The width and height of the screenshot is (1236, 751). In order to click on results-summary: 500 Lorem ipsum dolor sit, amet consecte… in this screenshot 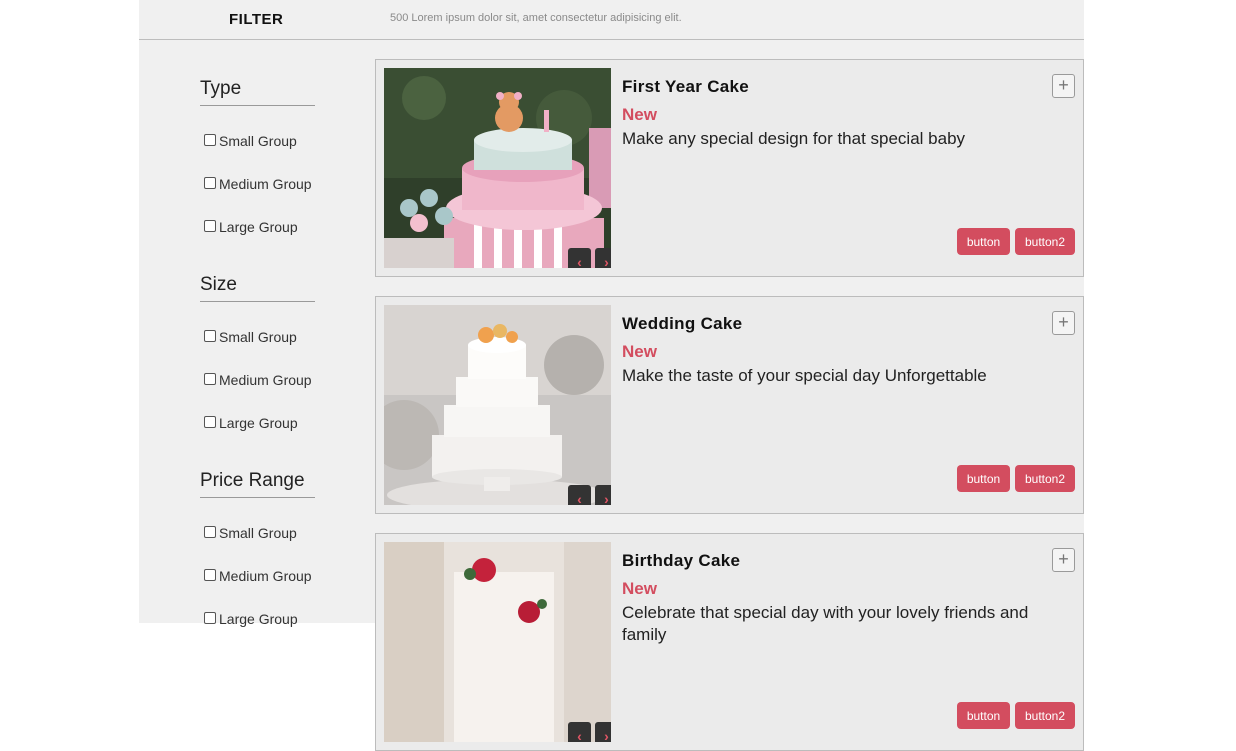, I will do `click(536, 18)`.